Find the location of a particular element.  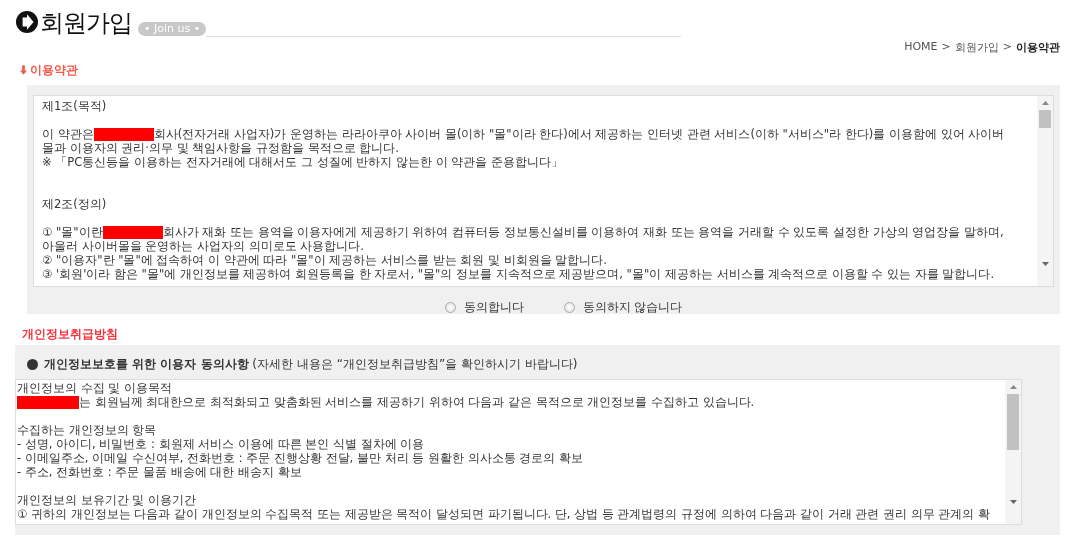

terms-text: 회사가 재화 또는 용역을 이용자에게 제공하기 위하여 컴퓨터등 정보통신설비를 이용하여 재화 또는 용역을 거래할 수 있도록 설정한 가상의 영업장을 말하며, is located at coordinates (583, 232).